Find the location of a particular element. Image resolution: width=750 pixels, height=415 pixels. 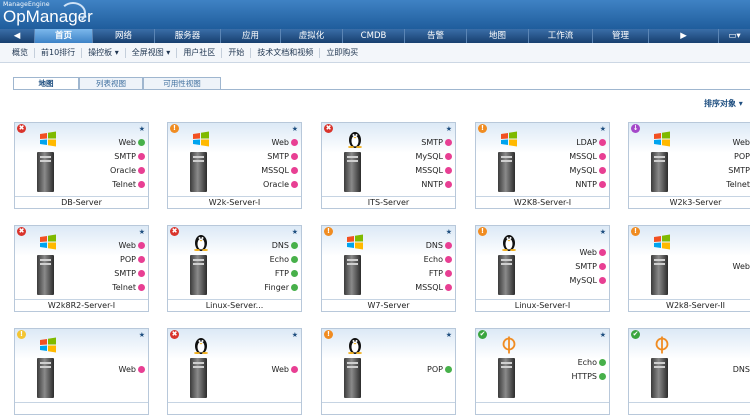

device-card: ! ★ LDAP MSSQL MySQL NNTP W2K8-Server-I is located at coordinates (542, 165).